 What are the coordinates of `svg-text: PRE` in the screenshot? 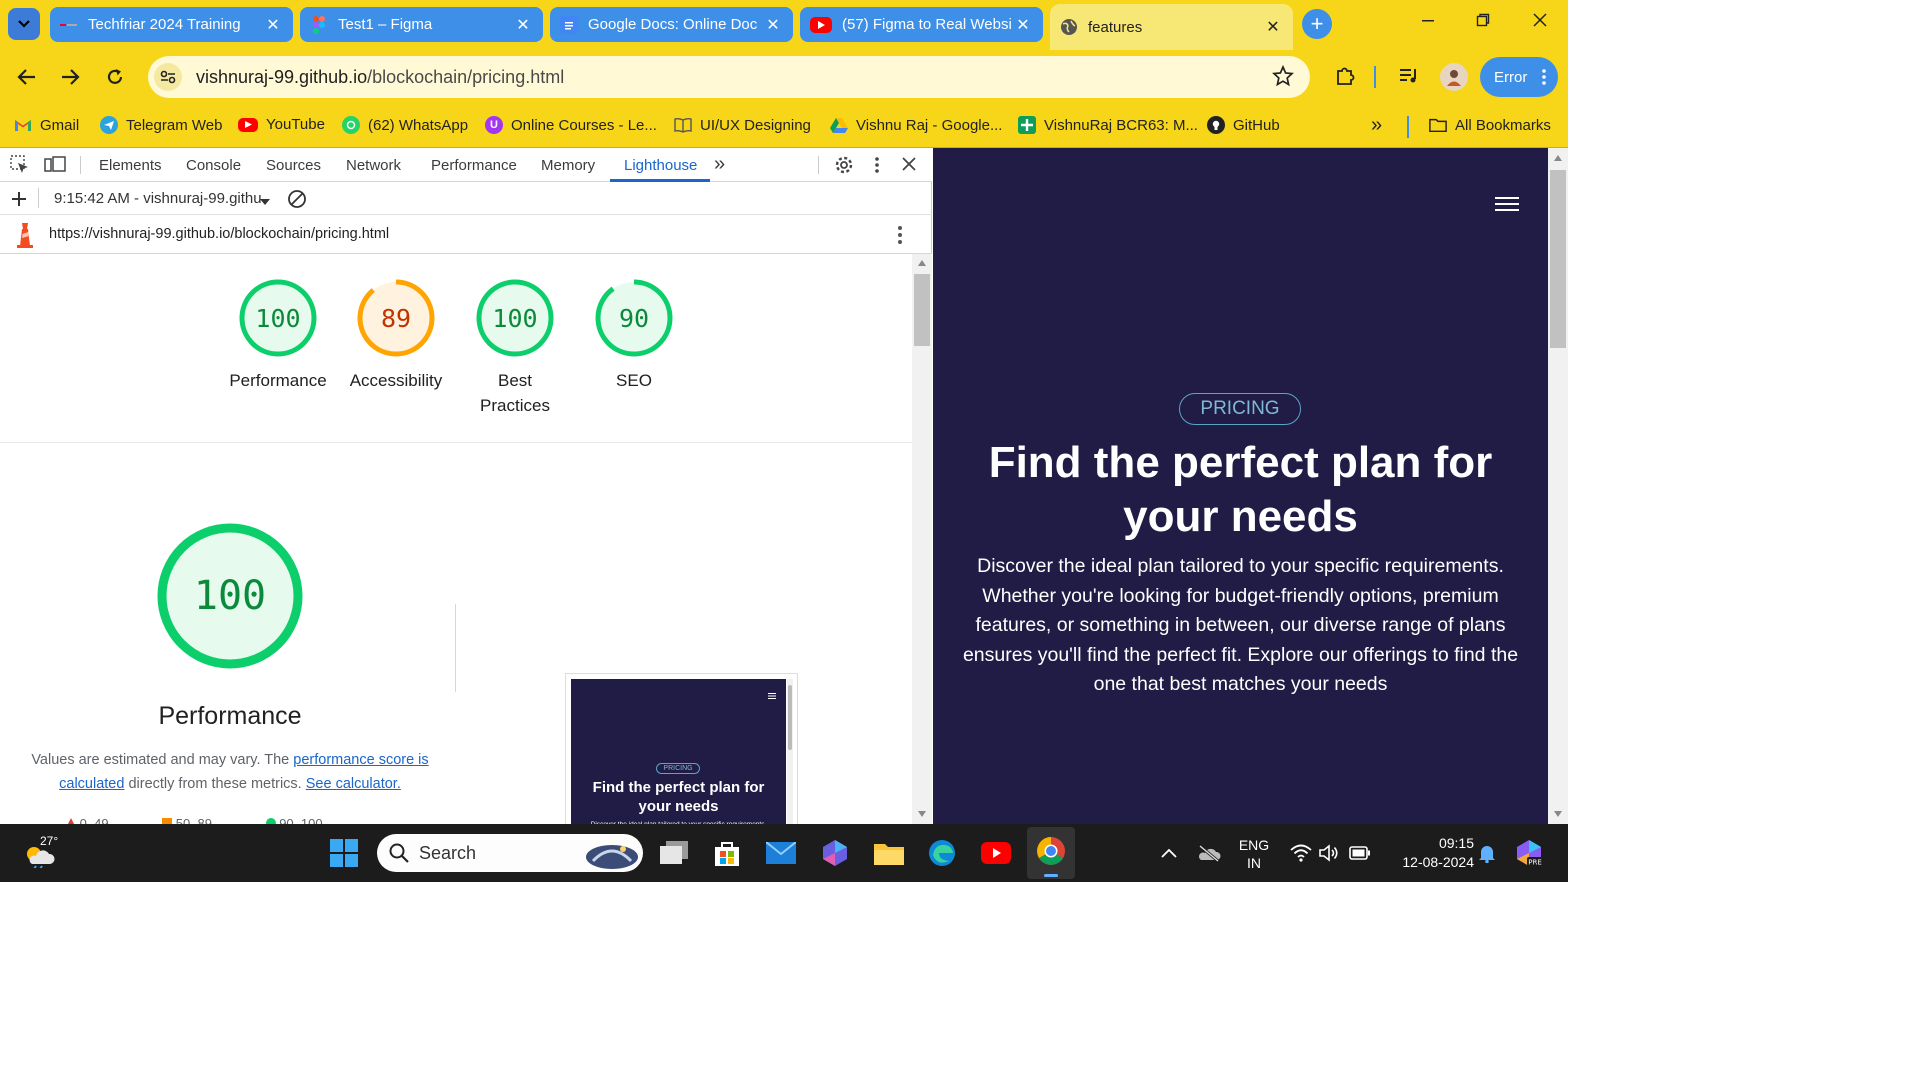 It's located at (1535, 863).